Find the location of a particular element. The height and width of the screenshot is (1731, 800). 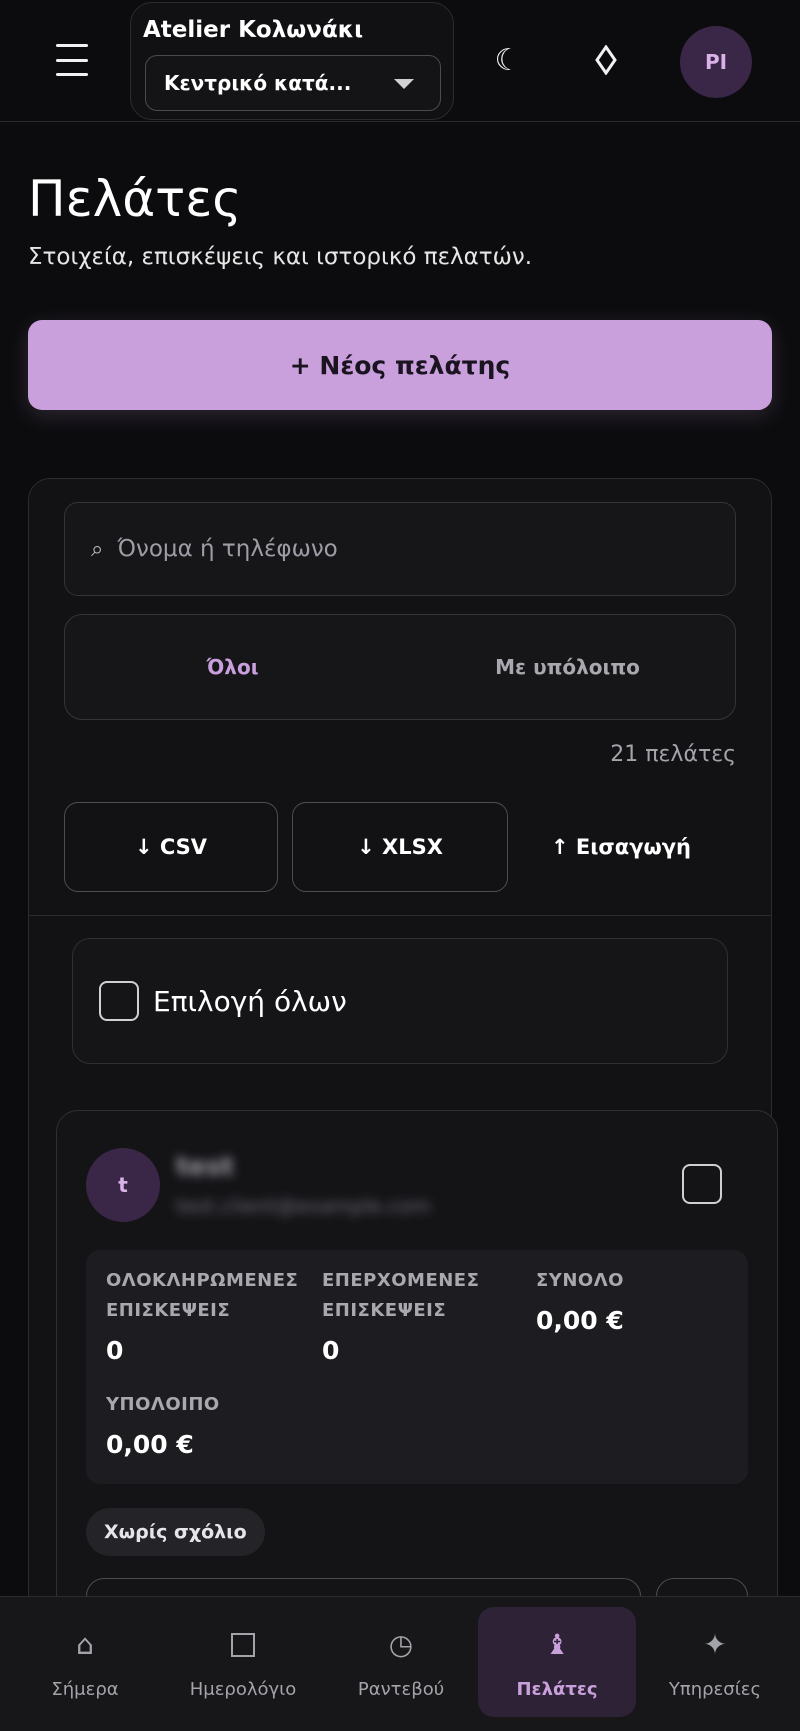

person-icon: ♝ is located at coordinates (557, 1644).